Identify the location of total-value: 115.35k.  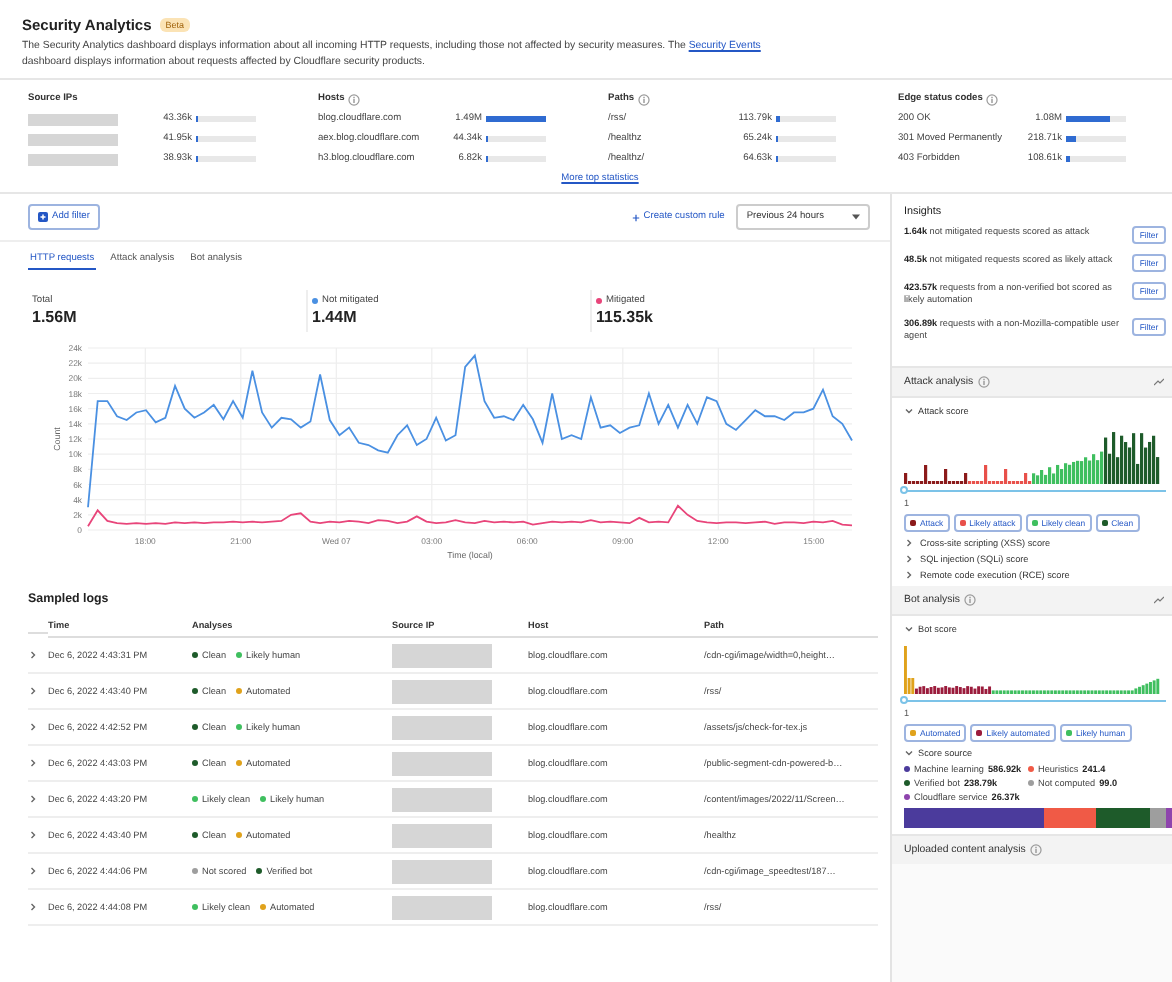
(625, 317).